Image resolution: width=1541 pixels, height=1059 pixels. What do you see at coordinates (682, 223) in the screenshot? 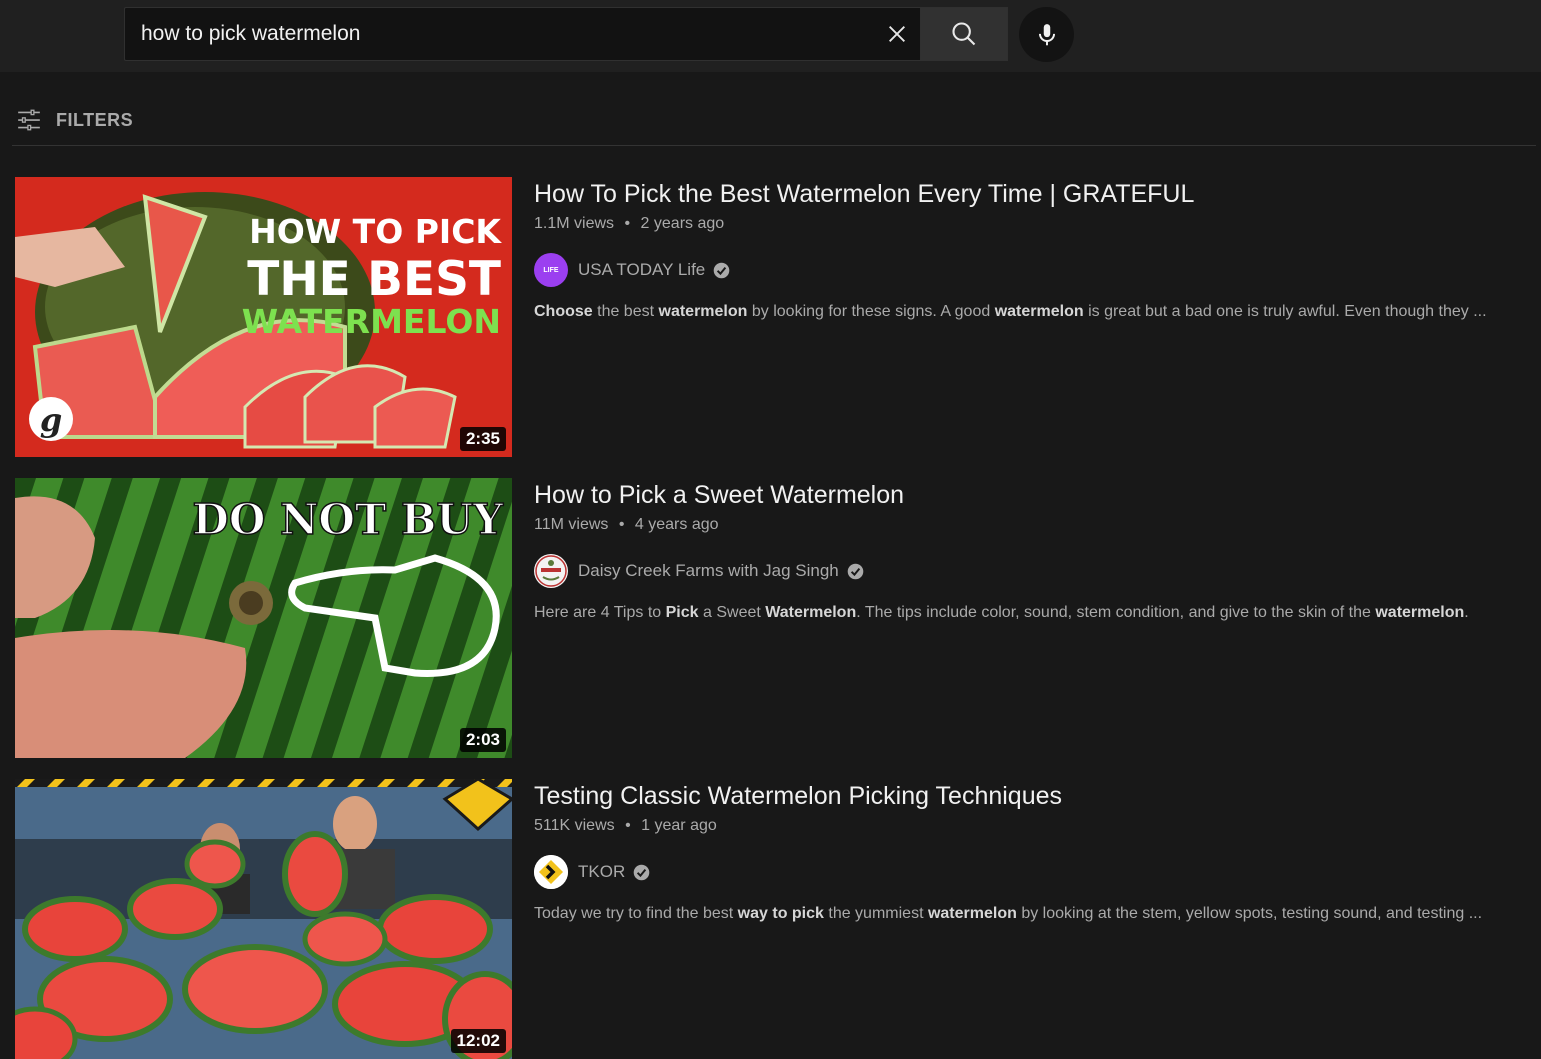
I see `upload-age: 2 years ago` at bounding box center [682, 223].